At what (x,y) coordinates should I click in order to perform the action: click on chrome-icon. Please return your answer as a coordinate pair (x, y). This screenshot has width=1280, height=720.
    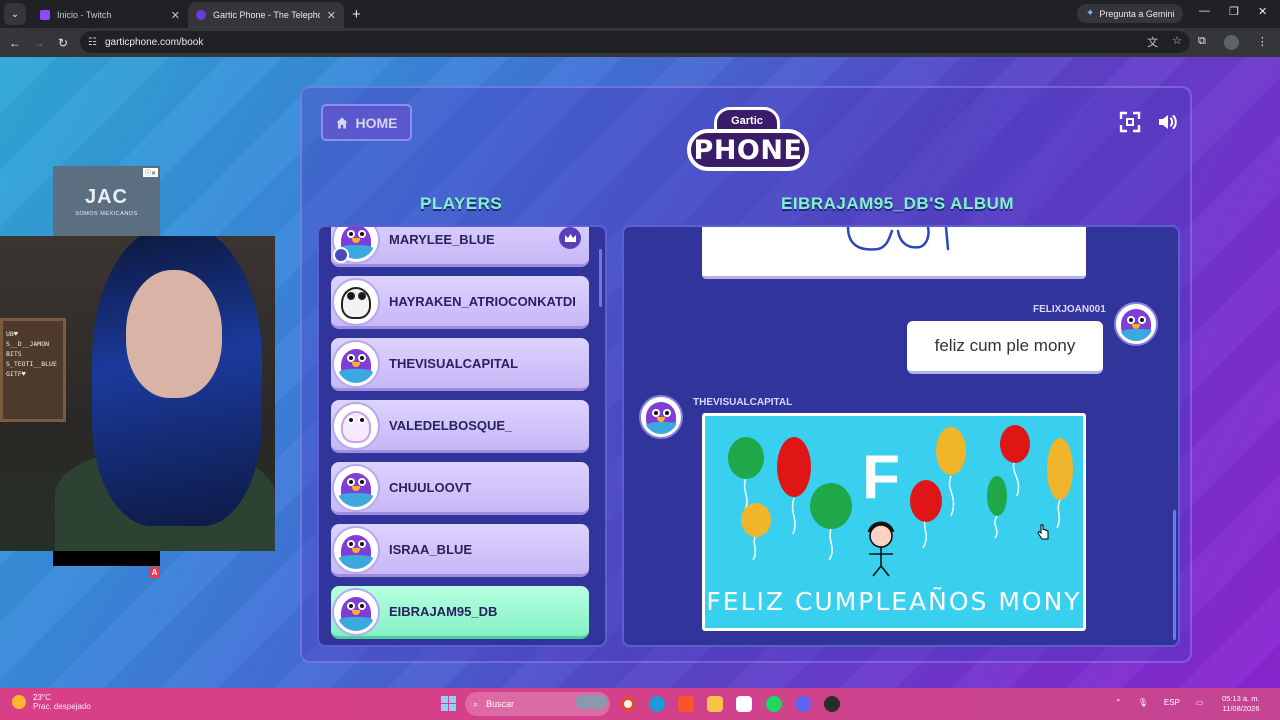
    Looking at the image, I should click on (628, 704).